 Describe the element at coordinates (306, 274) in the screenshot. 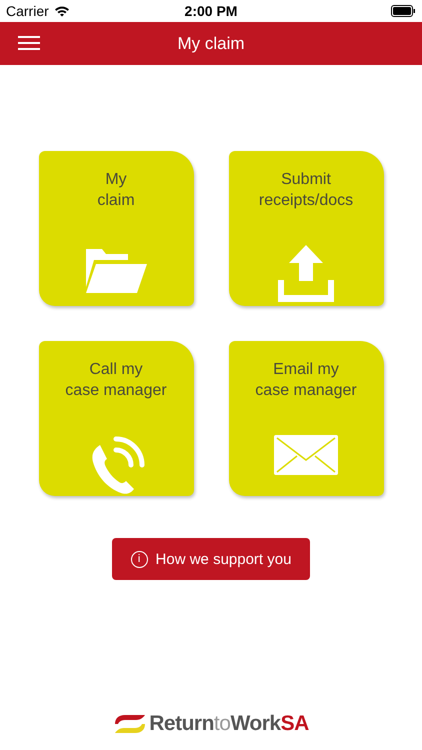

I see `upload-icon` at that location.